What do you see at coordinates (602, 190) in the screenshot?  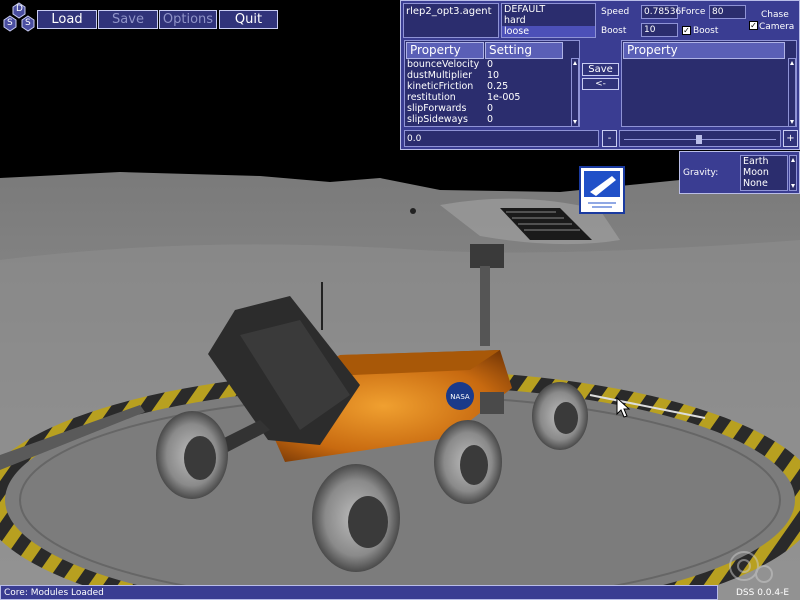 I see `mission-patch-sign` at bounding box center [602, 190].